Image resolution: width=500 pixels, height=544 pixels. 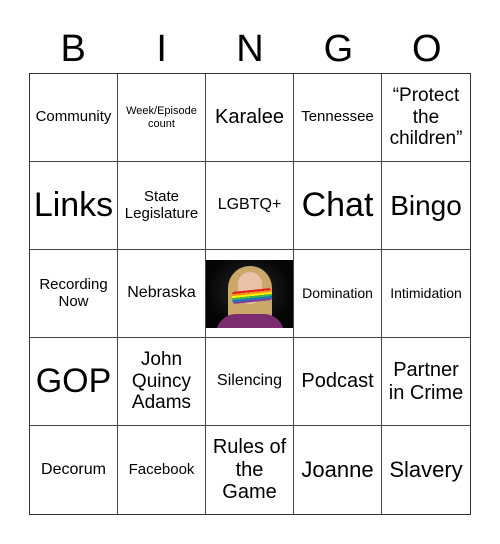 What do you see at coordinates (74, 206) in the screenshot?
I see `bingo-cell: Links` at bounding box center [74, 206].